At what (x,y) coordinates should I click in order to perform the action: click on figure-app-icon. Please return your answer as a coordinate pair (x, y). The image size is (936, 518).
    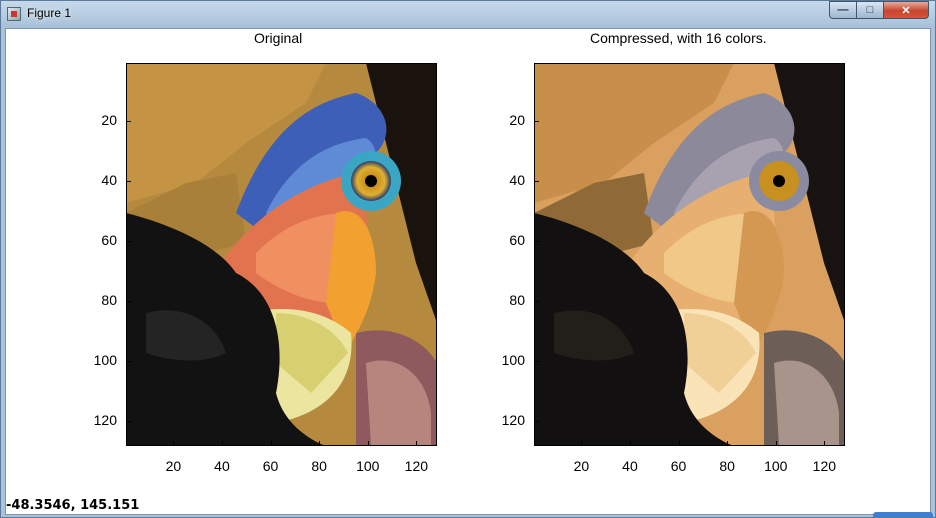
    Looking at the image, I should click on (14, 14).